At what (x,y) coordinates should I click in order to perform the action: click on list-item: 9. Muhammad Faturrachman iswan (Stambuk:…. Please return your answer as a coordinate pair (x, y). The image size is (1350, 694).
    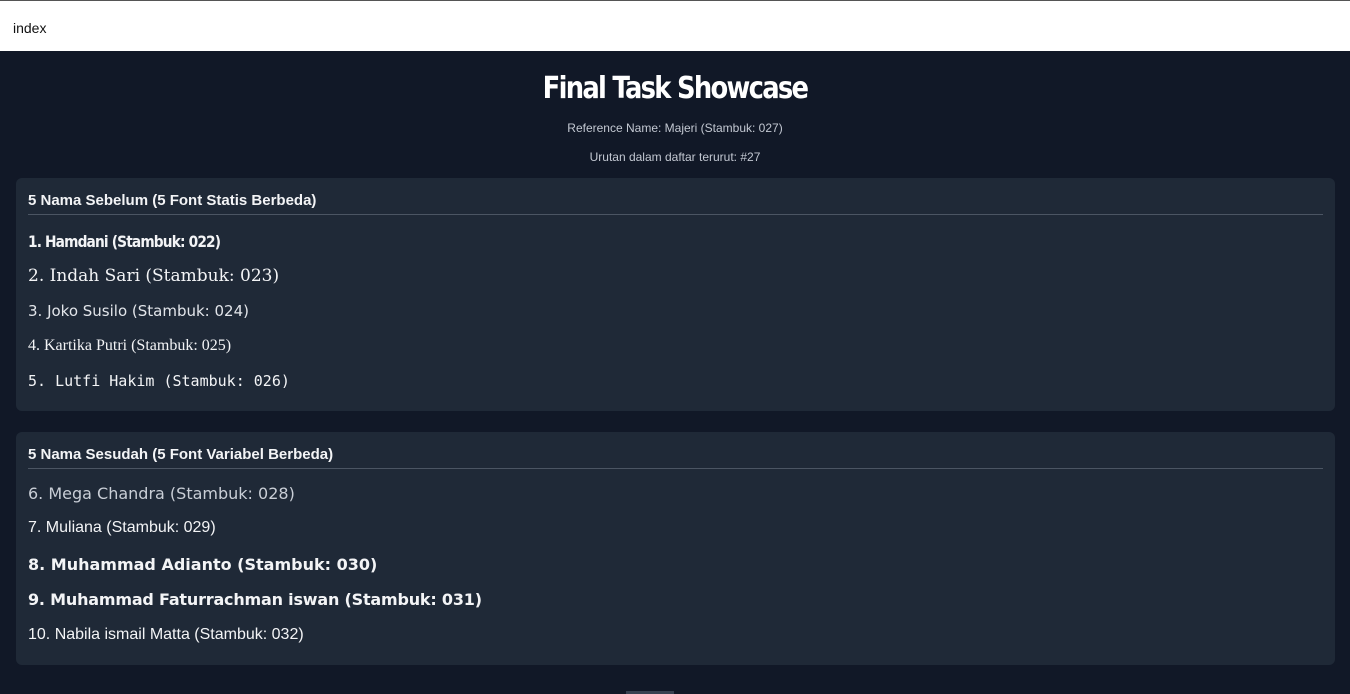
    Looking at the image, I should click on (255, 599).